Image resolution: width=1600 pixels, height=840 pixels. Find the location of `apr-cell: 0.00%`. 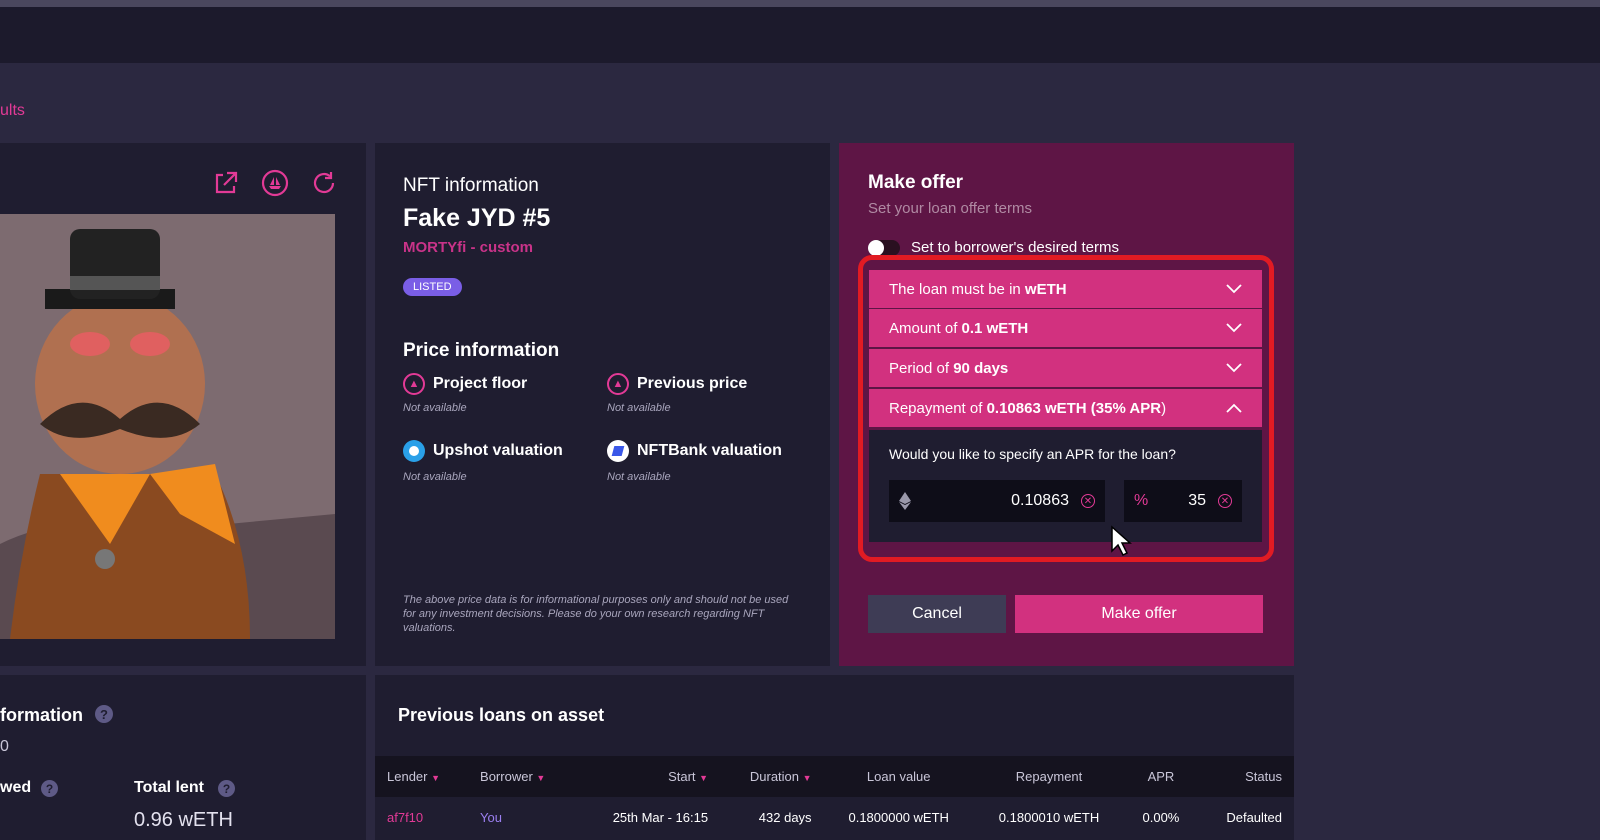

apr-cell: 0.00% is located at coordinates (1161, 817).